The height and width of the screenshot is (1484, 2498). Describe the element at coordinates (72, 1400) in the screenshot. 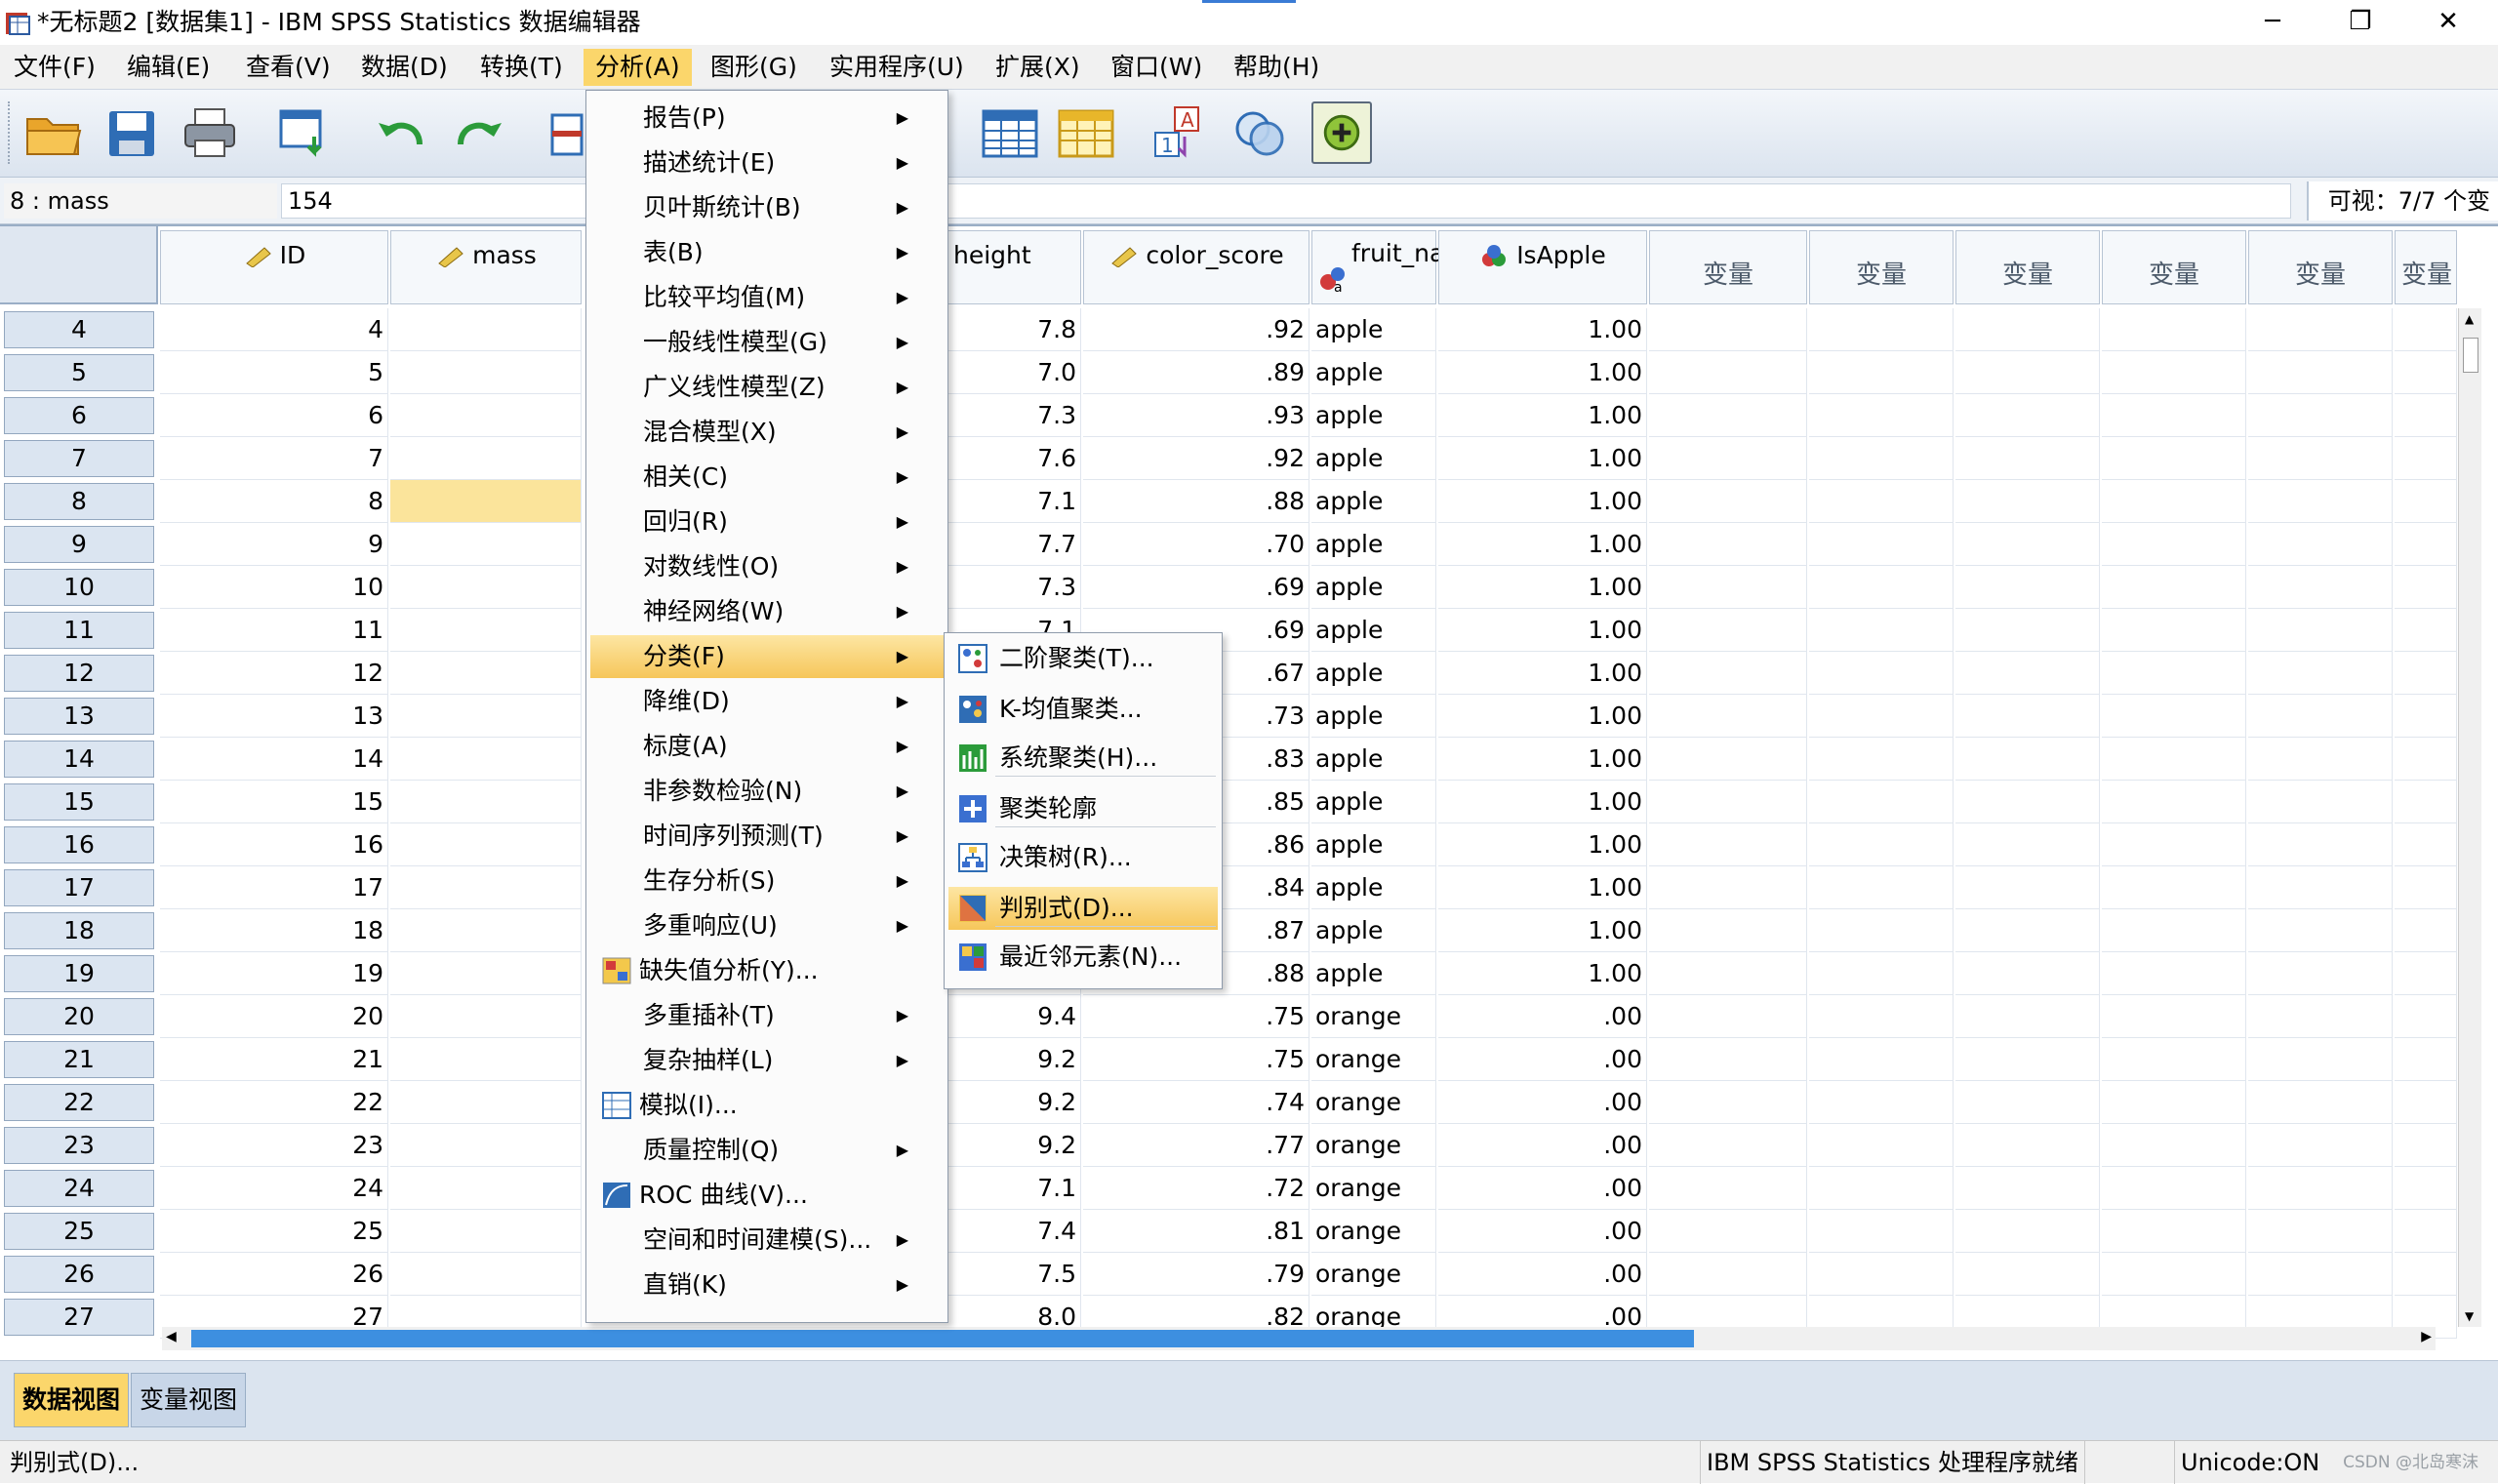

I see `tab-data-view: 数据视图` at that location.